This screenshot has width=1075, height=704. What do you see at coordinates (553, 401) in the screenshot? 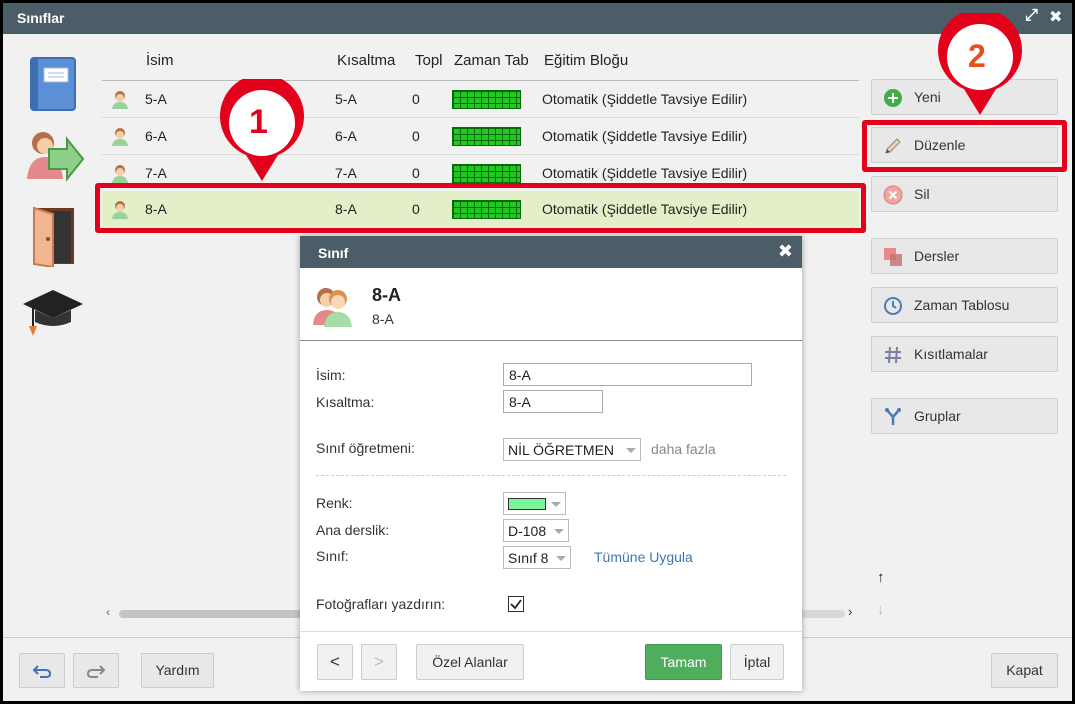
I see `abbr-input` at bounding box center [553, 401].